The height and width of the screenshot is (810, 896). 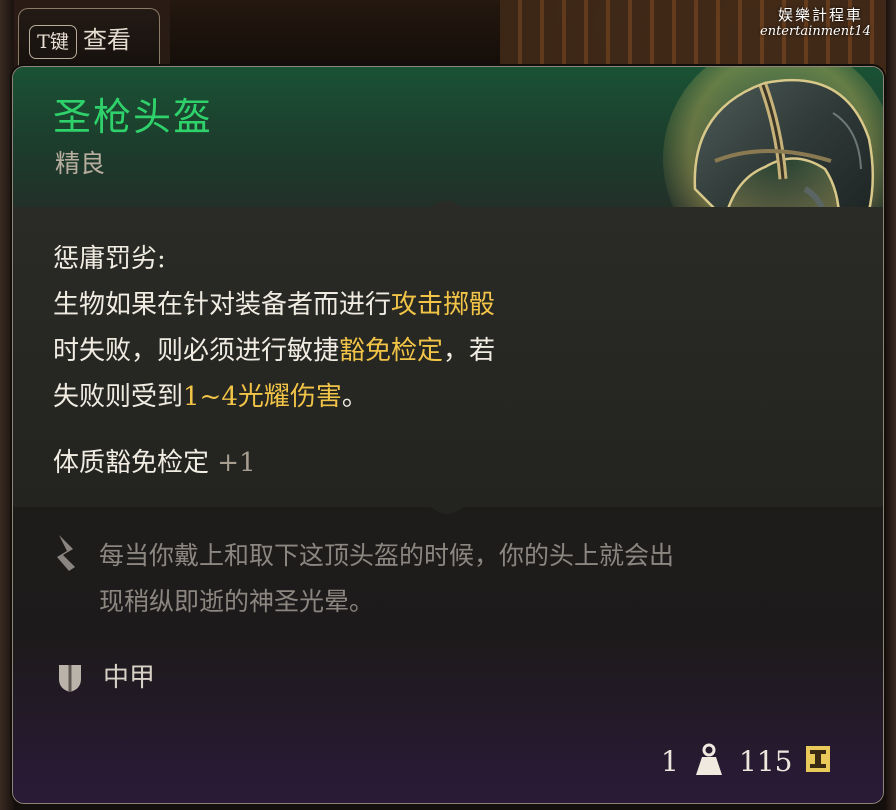 I want to click on background-arch, so click(x=335, y=35).